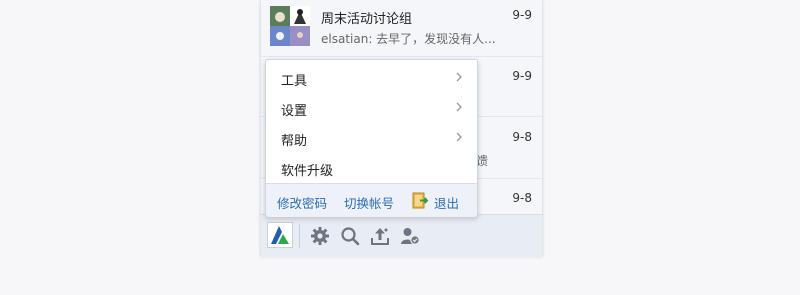 The height and width of the screenshot is (295, 800). Describe the element at coordinates (280, 235) in the screenshot. I see `app-logo-icon` at that location.